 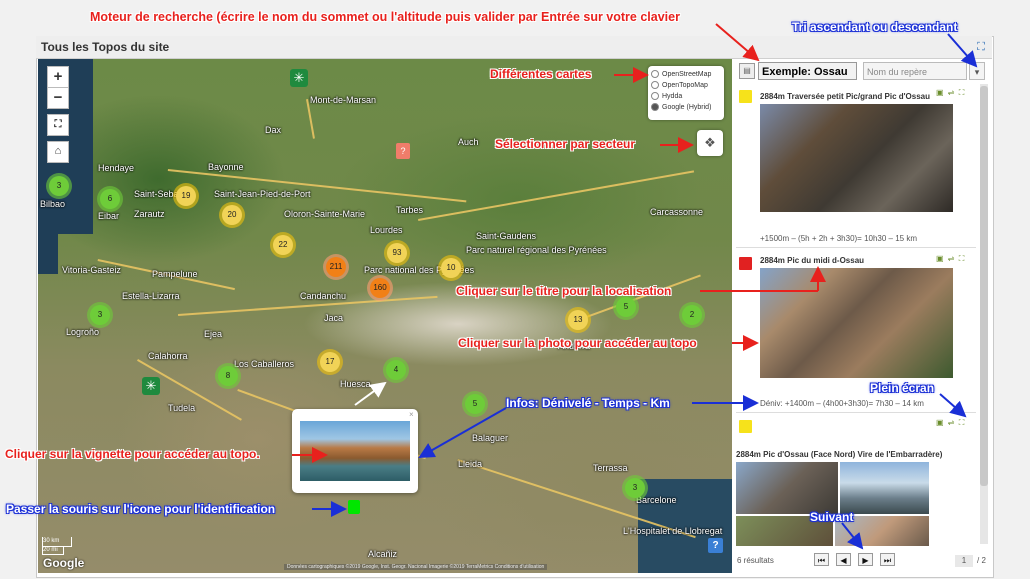 I want to click on annotation-fullscreen: Plein écran, so click(x=902, y=388).